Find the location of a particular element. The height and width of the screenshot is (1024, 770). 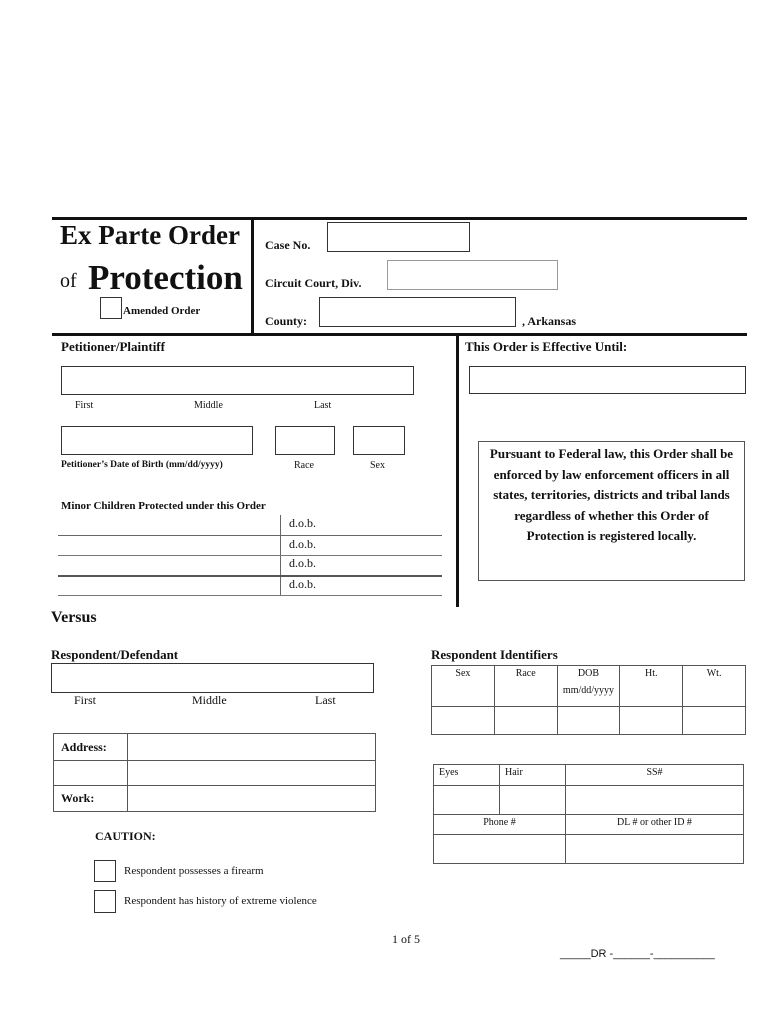

id-hair-header: Hair is located at coordinates (532, 775).